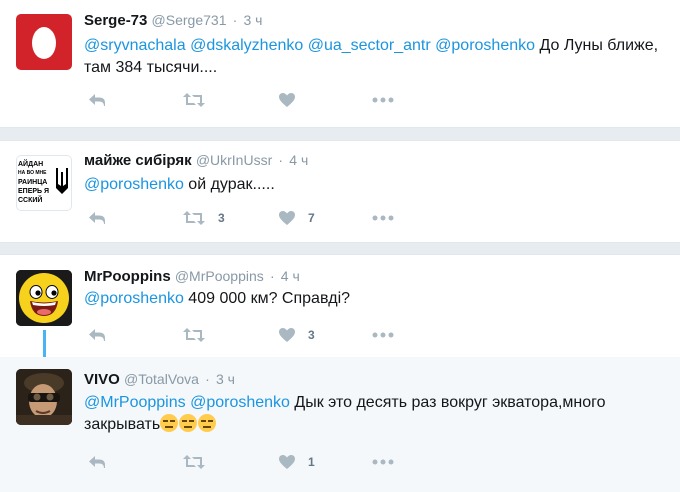 The height and width of the screenshot is (492, 680). I want to click on user-photo-icon, so click(44, 397).